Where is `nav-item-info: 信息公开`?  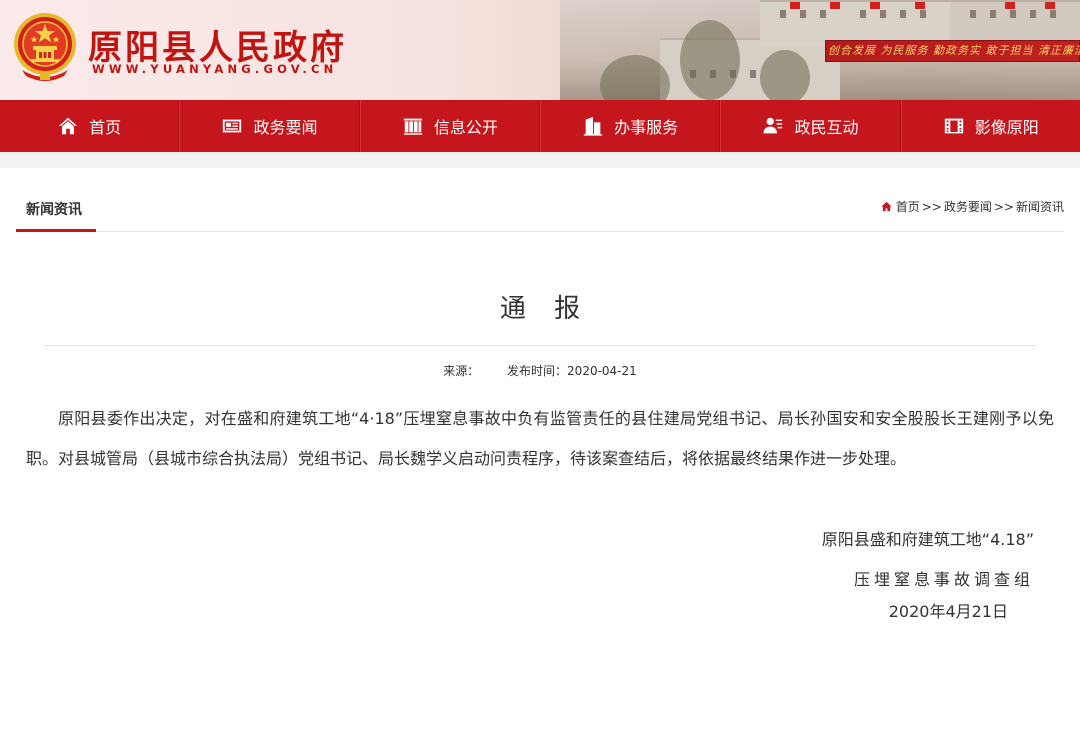 nav-item-info: 信息公开 is located at coordinates (449, 126).